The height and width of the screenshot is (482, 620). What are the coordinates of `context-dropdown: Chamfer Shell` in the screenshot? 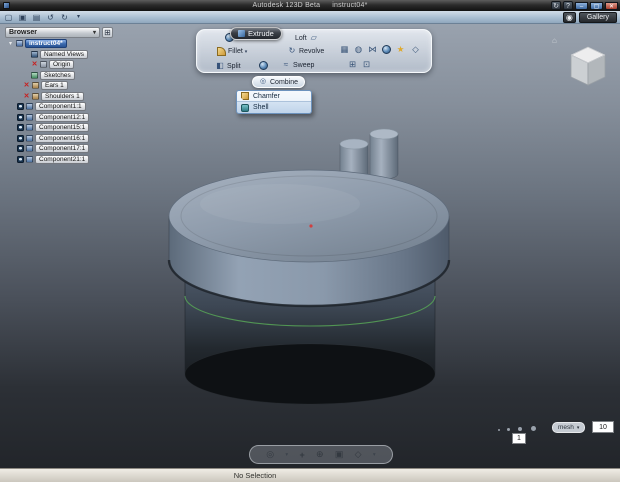 It's located at (274, 102).